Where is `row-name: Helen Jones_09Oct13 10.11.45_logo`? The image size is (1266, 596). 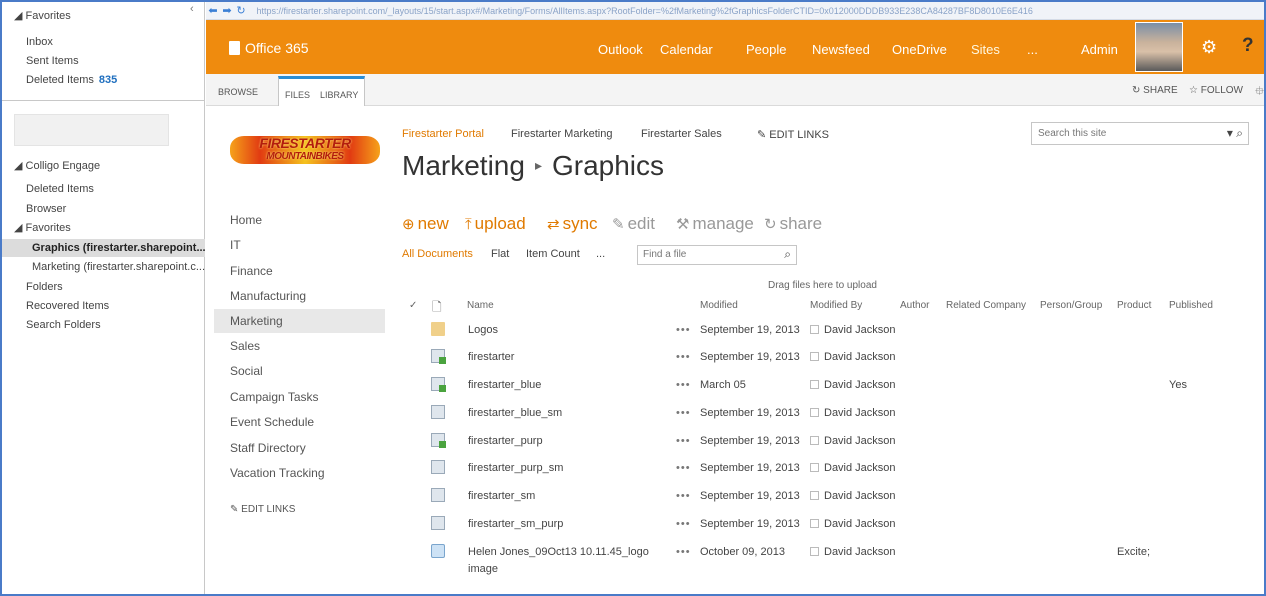
row-name: Helen Jones_09Oct13 10.11.45_logo is located at coordinates (558, 552).